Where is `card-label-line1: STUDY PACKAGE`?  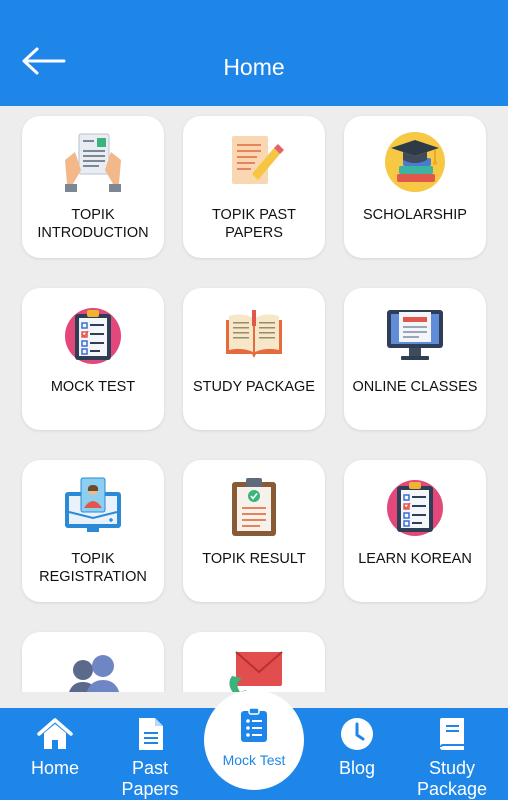
card-label-line1: STUDY PACKAGE is located at coordinates (254, 387).